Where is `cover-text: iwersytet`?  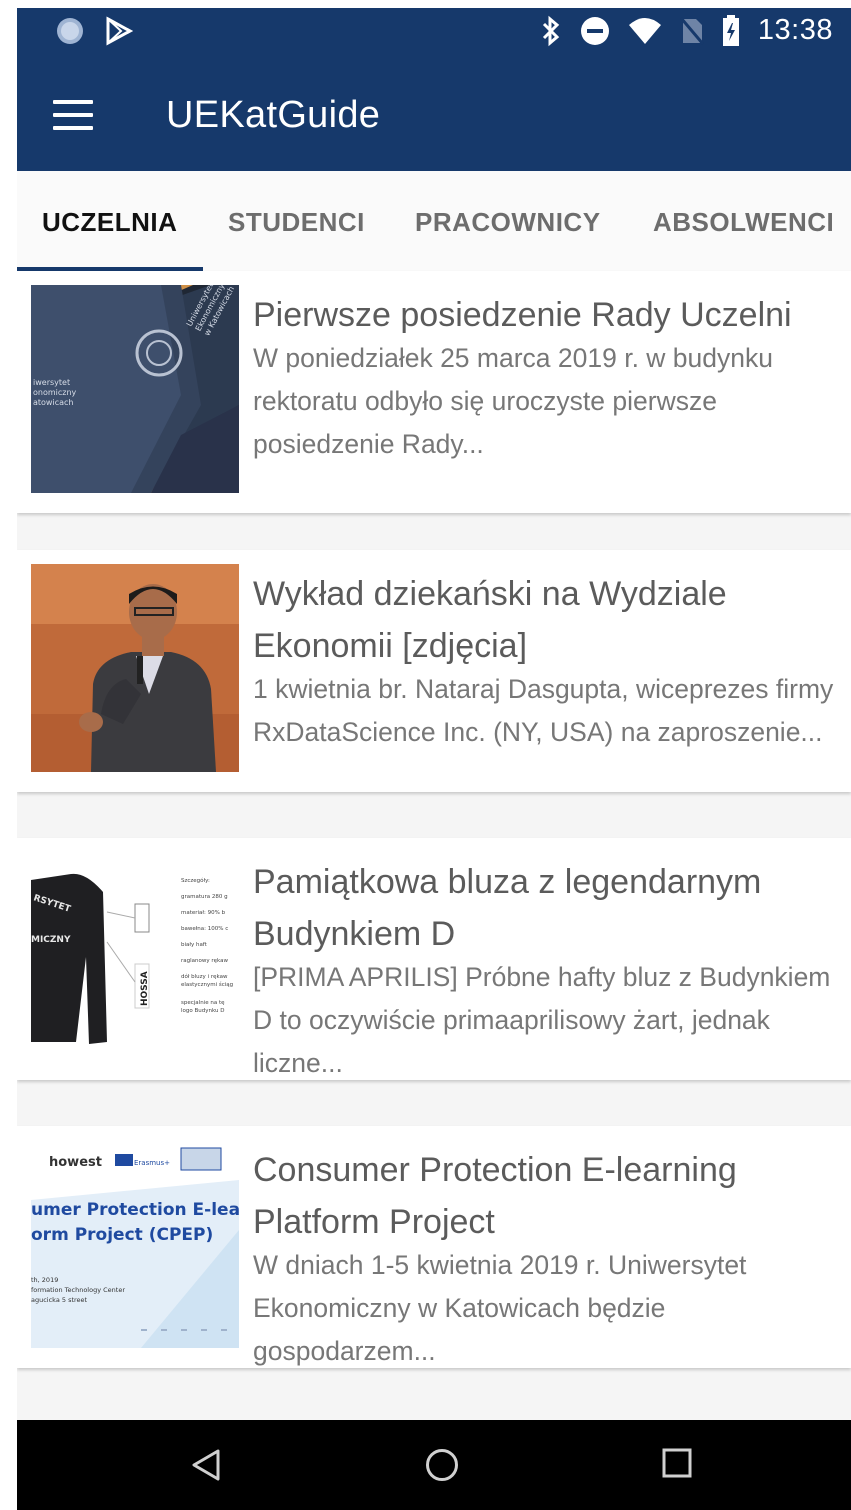
cover-text: iwersytet is located at coordinates (51, 382).